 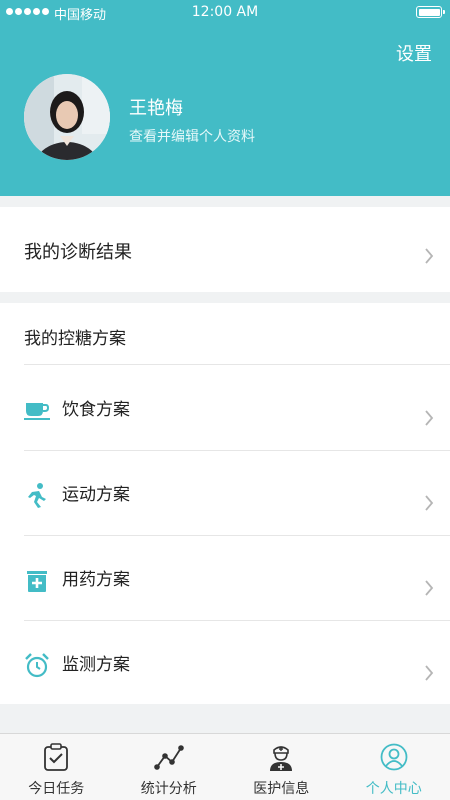 What do you see at coordinates (393, 789) in the screenshot?
I see `tab-label: 个人中心` at bounding box center [393, 789].